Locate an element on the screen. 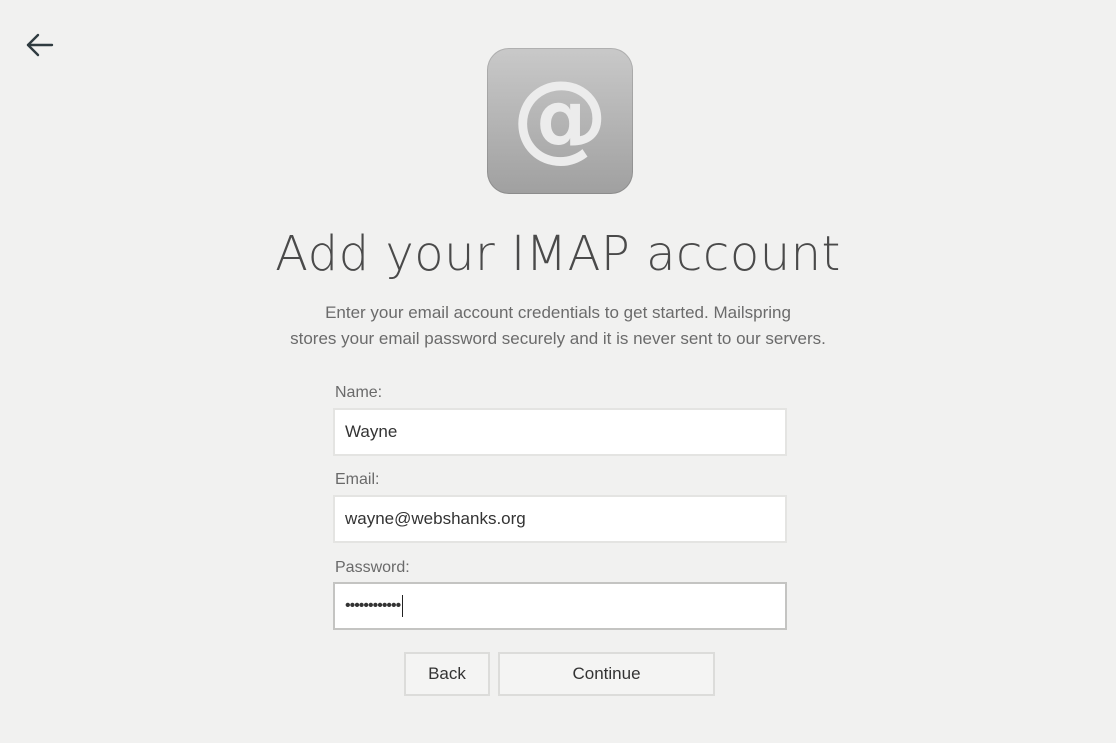 The height and width of the screenshot is (743, 1116). email-value: wayne@webshanks.org is located at coordinates (435, 518).